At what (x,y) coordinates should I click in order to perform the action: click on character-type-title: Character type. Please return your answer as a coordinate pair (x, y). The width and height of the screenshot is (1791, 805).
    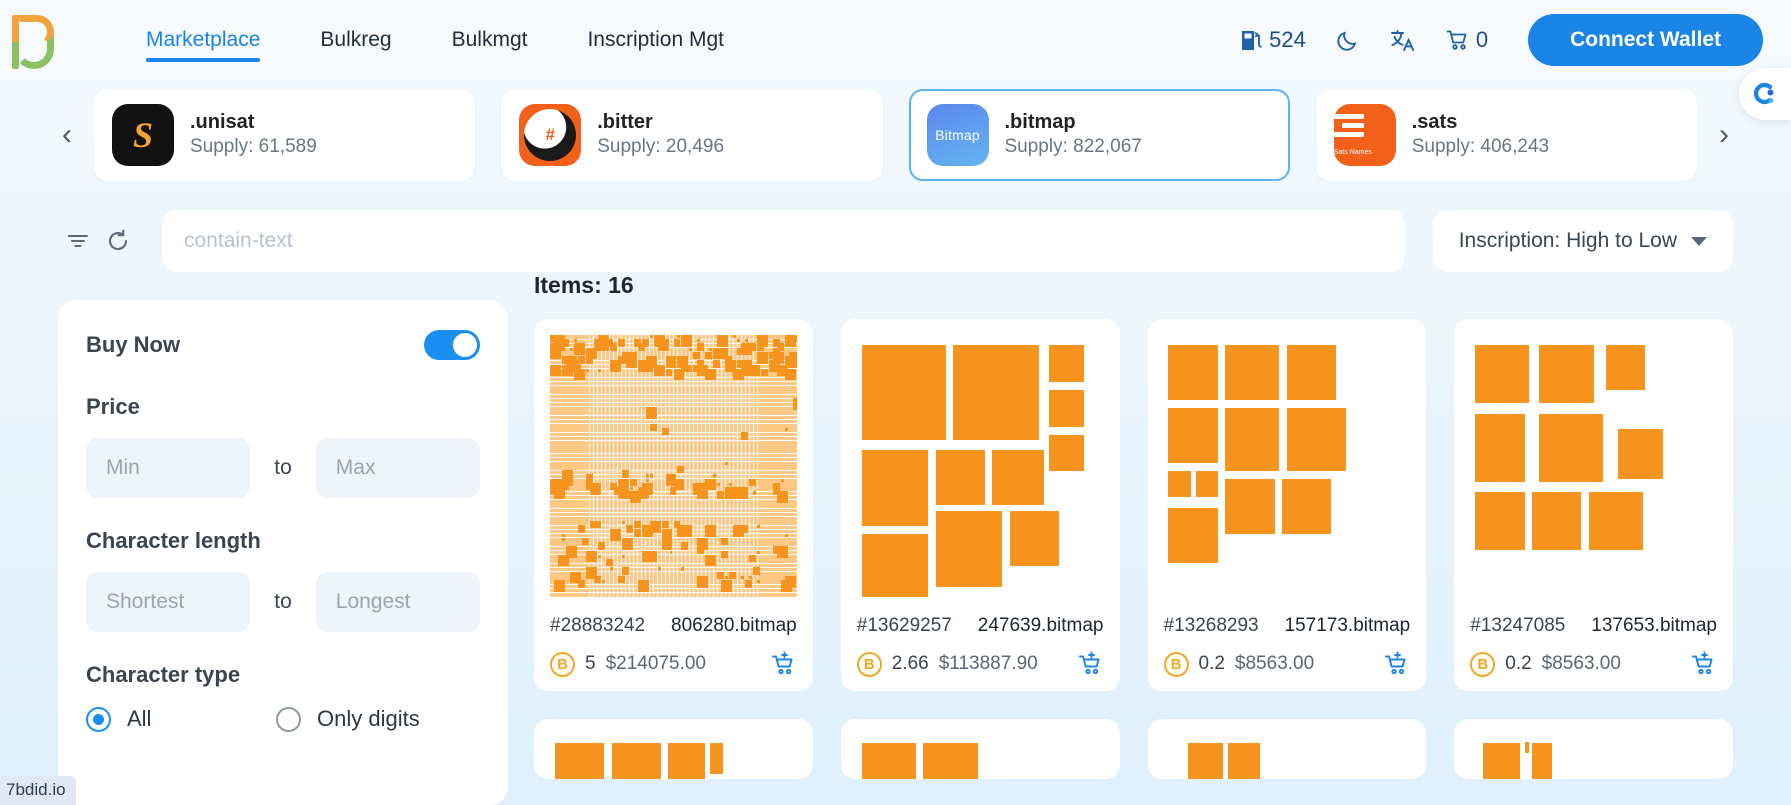
    Looking at the image, I should click on (163, 674).